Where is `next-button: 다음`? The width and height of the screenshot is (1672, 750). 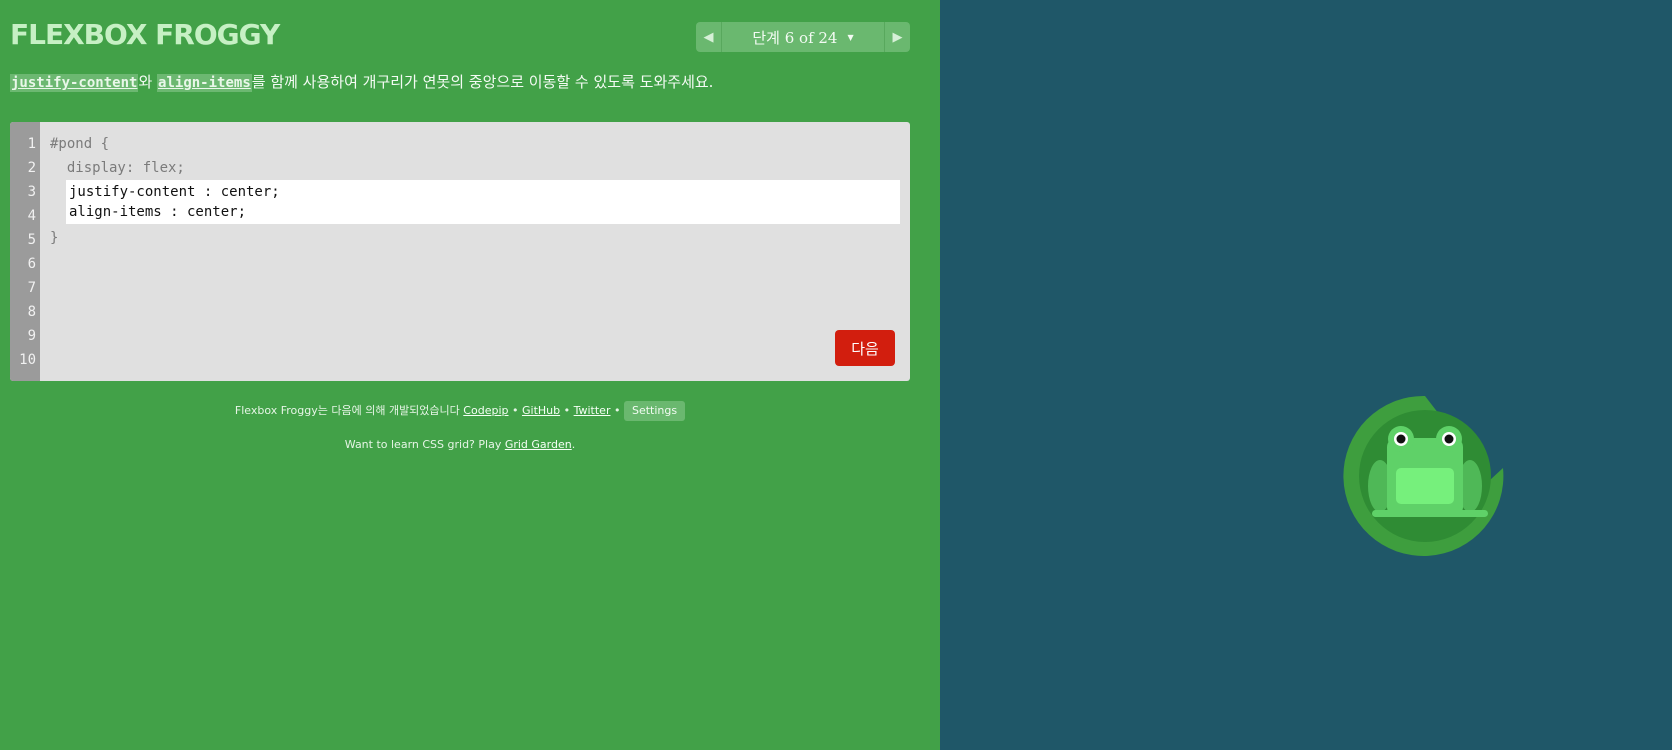 next-button: 다음 is located at coordinates (865, 348).